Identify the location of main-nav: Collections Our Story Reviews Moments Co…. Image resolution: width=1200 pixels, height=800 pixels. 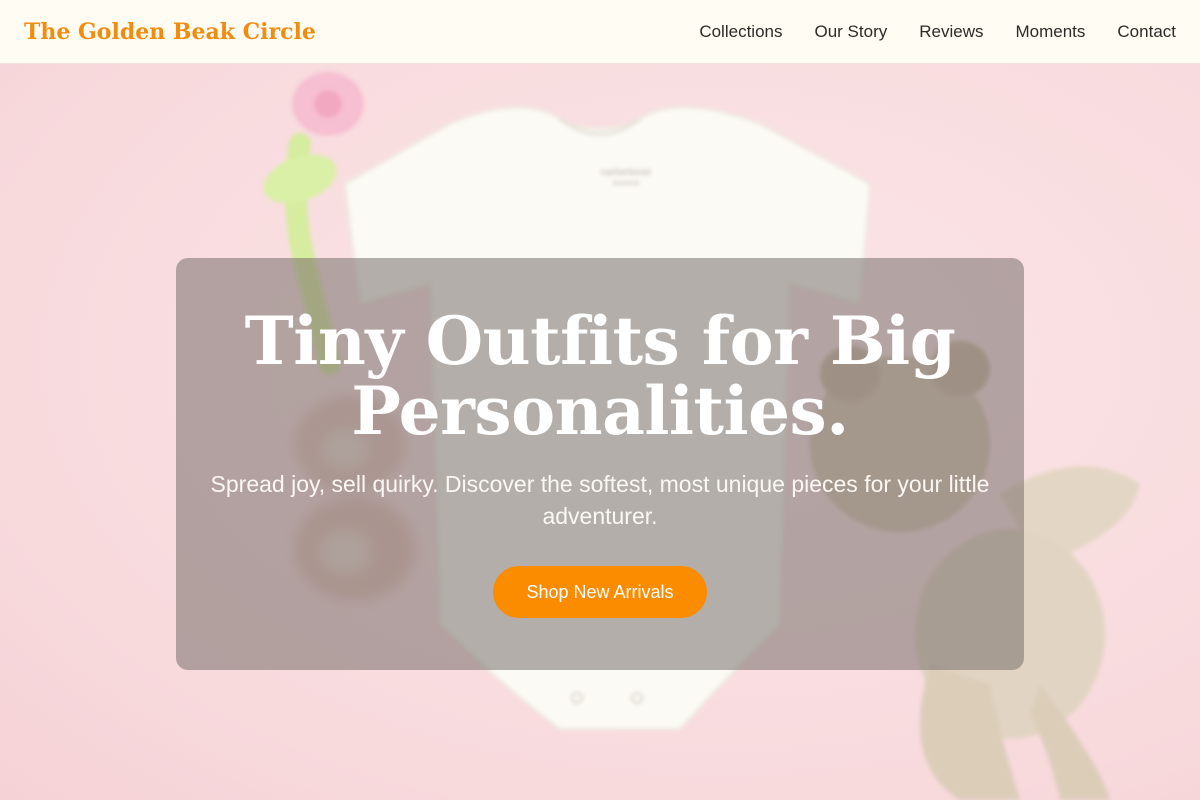
(937, 32).